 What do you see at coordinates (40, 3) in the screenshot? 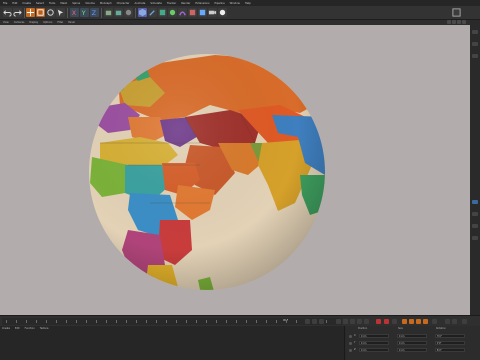
I see `menu-select: Select` at bounding box center [40, 3].